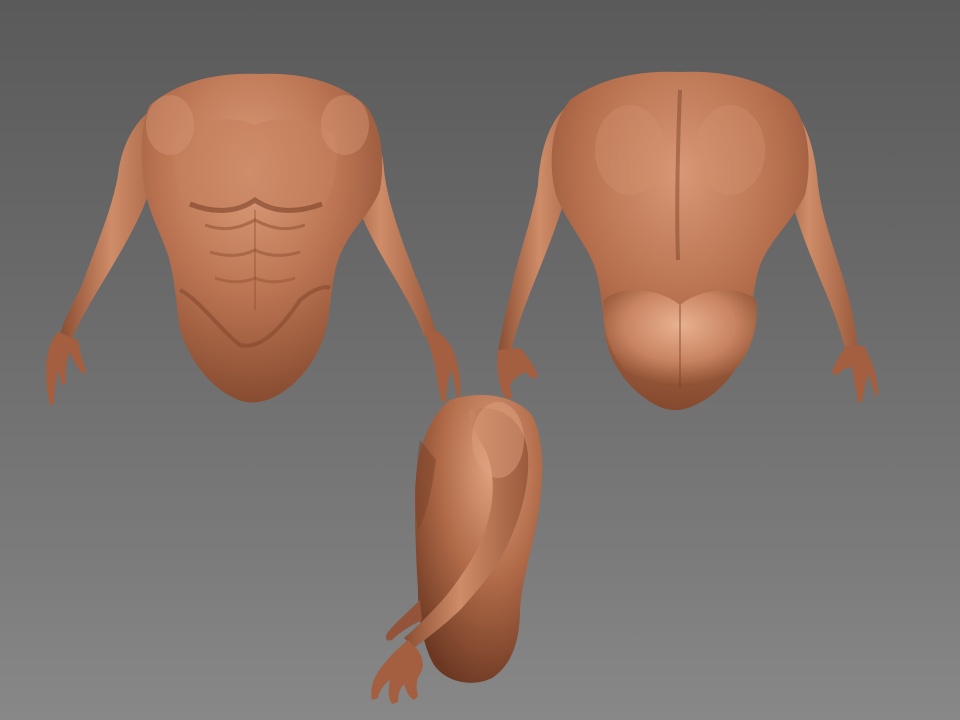  Describe the element at coordinates (457, 549) in the screenshot. I see `side-torso-view` at that location.